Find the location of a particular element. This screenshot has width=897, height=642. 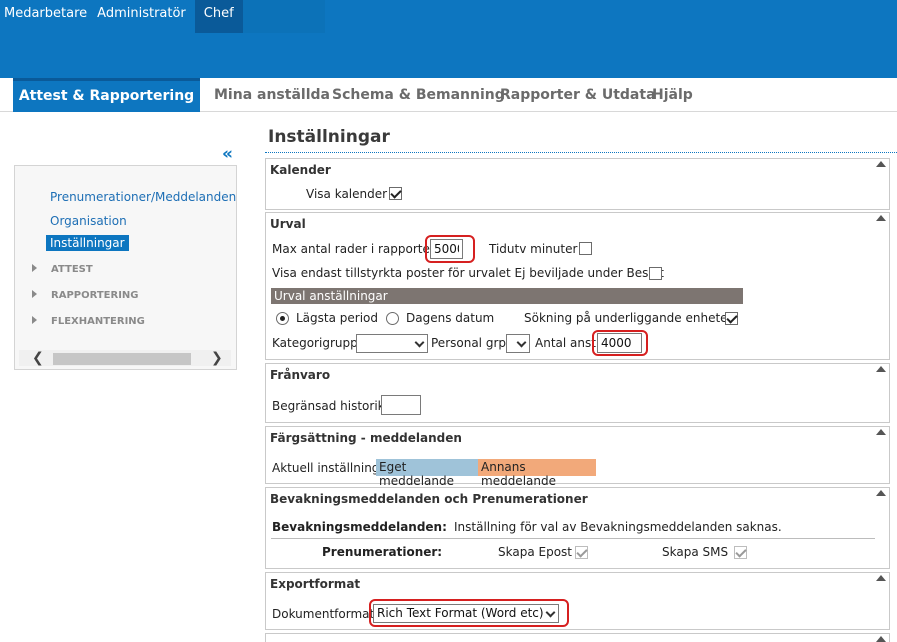

title-divider is located at coordinates (581, 152).